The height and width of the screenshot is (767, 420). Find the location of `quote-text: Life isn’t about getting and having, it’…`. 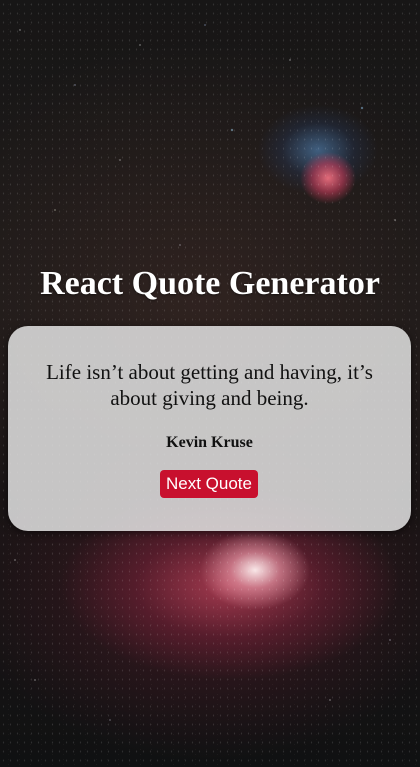

quote-text: Life isn’t about getting and having, it’… is located at coordinates (209, 385).